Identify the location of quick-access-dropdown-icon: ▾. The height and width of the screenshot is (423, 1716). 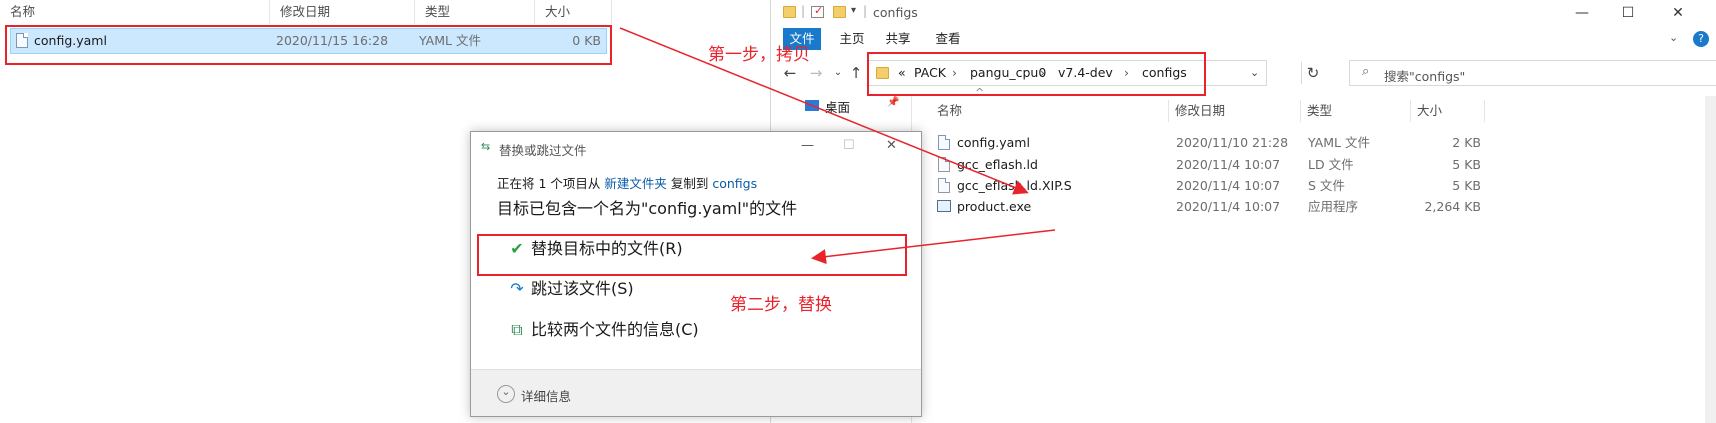
(853, 10).